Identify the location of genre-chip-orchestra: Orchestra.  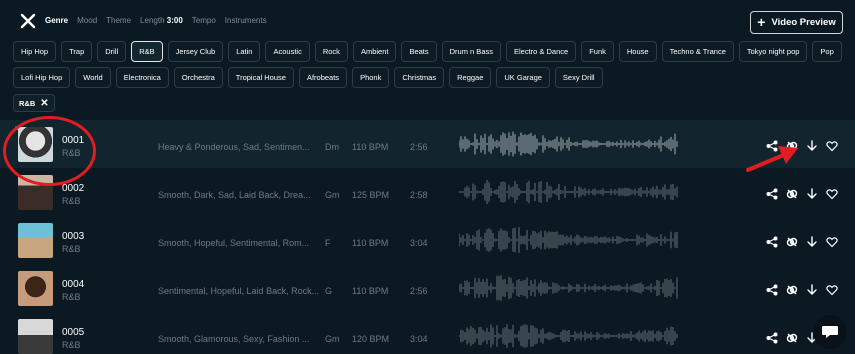
(198, 77).